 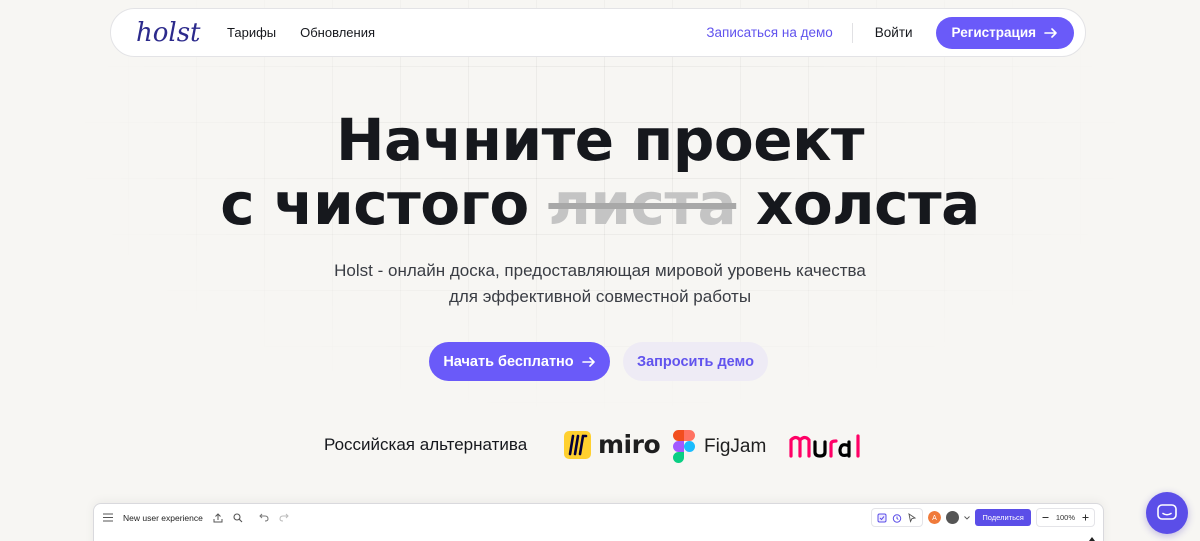 What do you see at coordinates (284, 517) in the screenshot?
I see `redo-icon` at bounding box center [284, 517].